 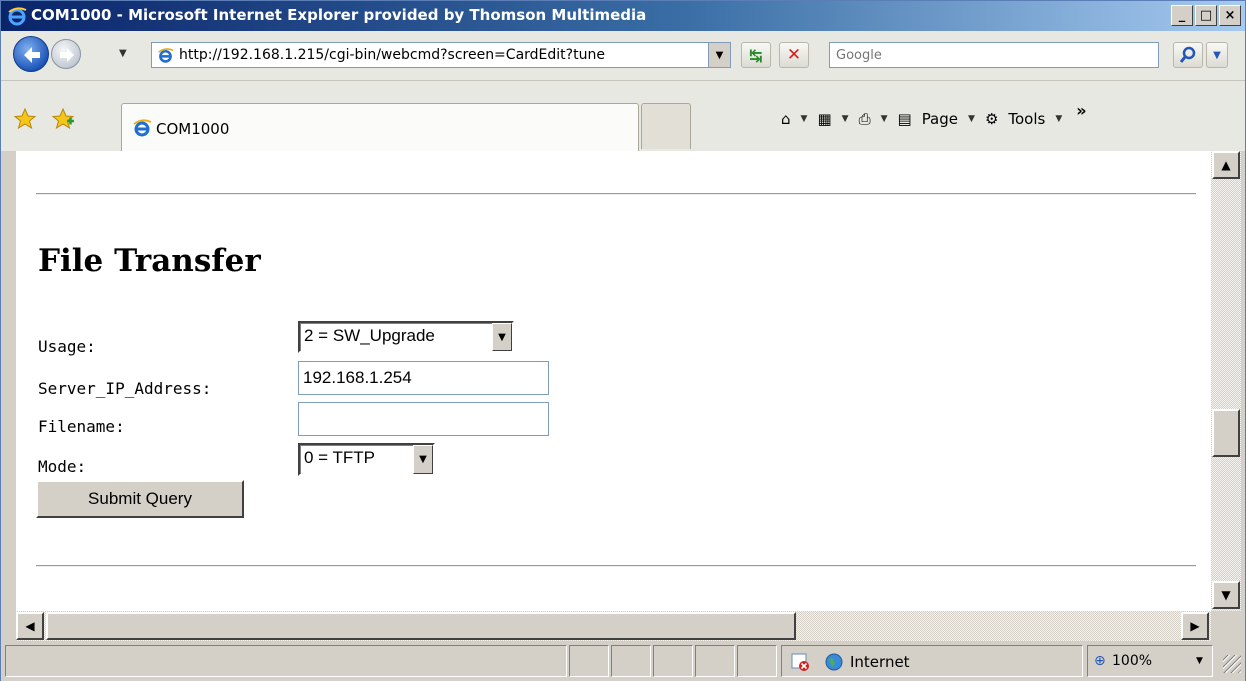 What do you see at coordinates (1217, 55) in the screenshot?
I see `search-options-dropdown-icon: ▼` at bounding box center [1217, 55].